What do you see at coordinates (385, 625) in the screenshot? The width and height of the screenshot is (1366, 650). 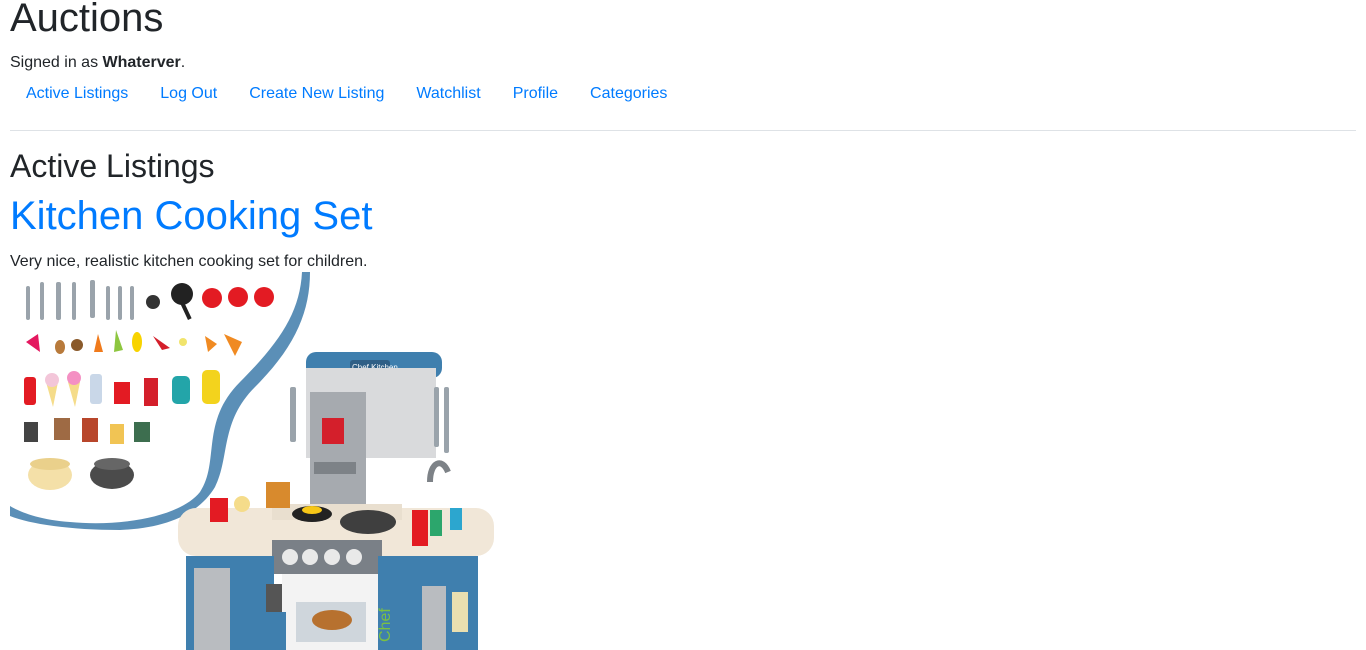 I see `kitchen-side-label: Chef` at bounding box center [385, 625].